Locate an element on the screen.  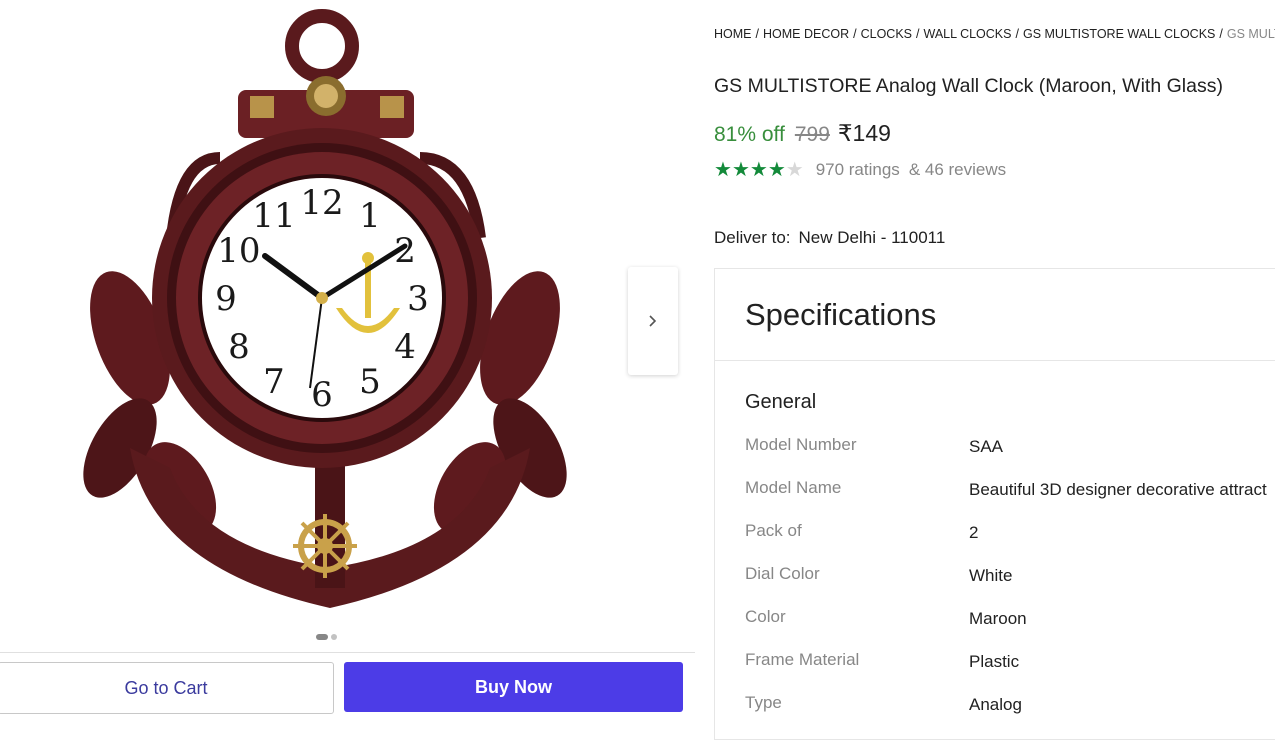
spec-value: Plastic is located at coordinates (994, 661).